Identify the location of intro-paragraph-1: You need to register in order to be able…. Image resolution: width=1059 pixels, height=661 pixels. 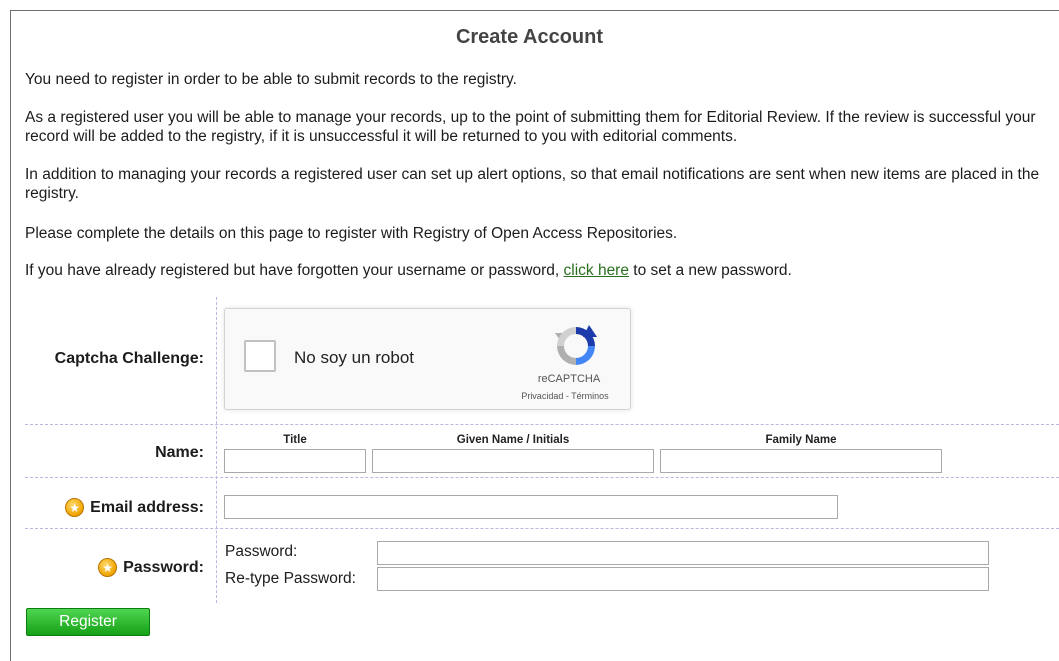
(271, 79).